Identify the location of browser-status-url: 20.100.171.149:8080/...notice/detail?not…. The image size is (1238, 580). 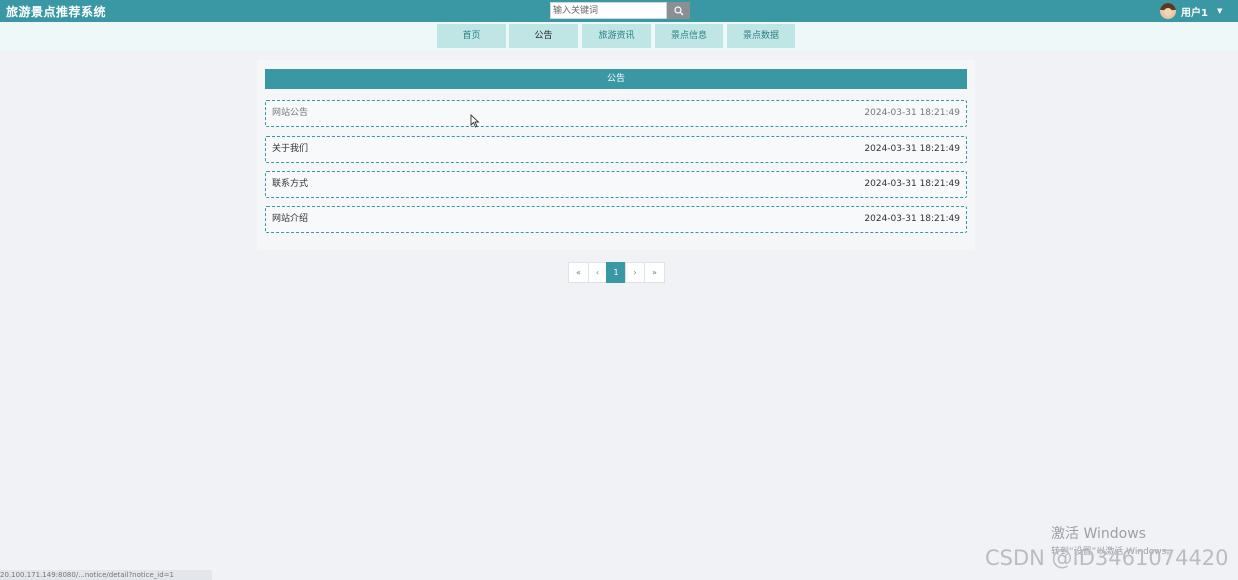
(106, 575).